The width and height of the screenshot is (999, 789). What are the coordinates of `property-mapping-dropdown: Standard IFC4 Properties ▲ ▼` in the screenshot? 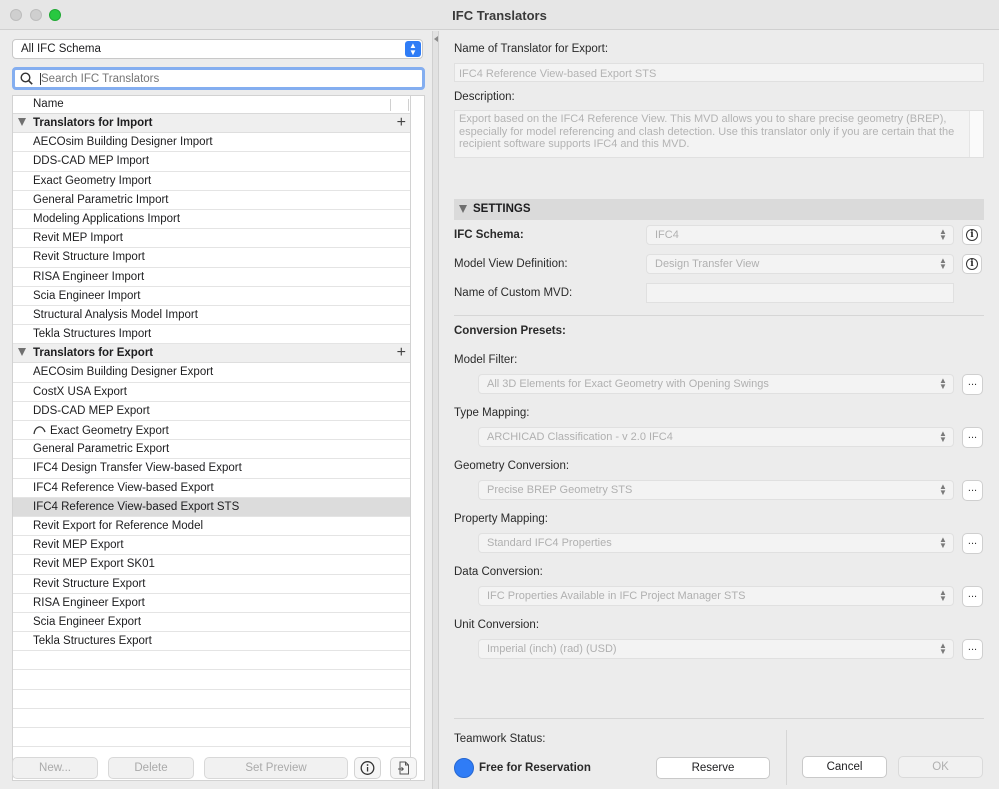 It's located at (716, 543).